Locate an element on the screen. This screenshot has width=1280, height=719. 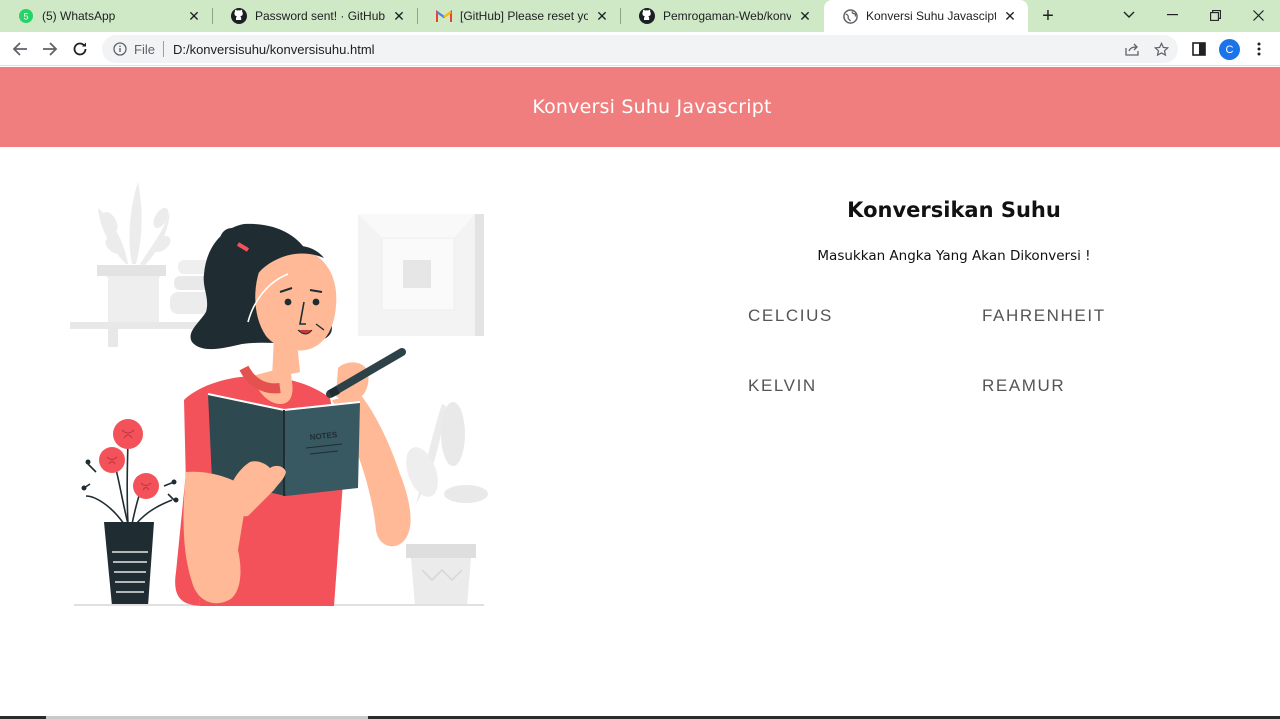
tab-gmail-reset: [GitHub] Please reset your pa ✕ is located at coordinates (519, 16).